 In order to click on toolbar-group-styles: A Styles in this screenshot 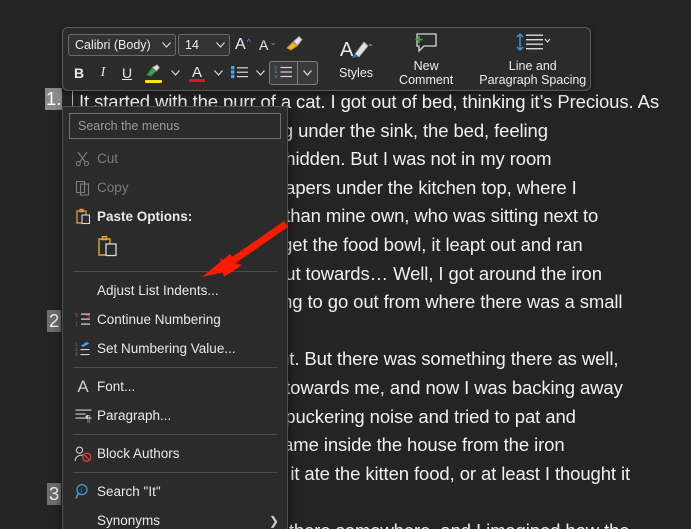, I will do `click(356, 59)`.